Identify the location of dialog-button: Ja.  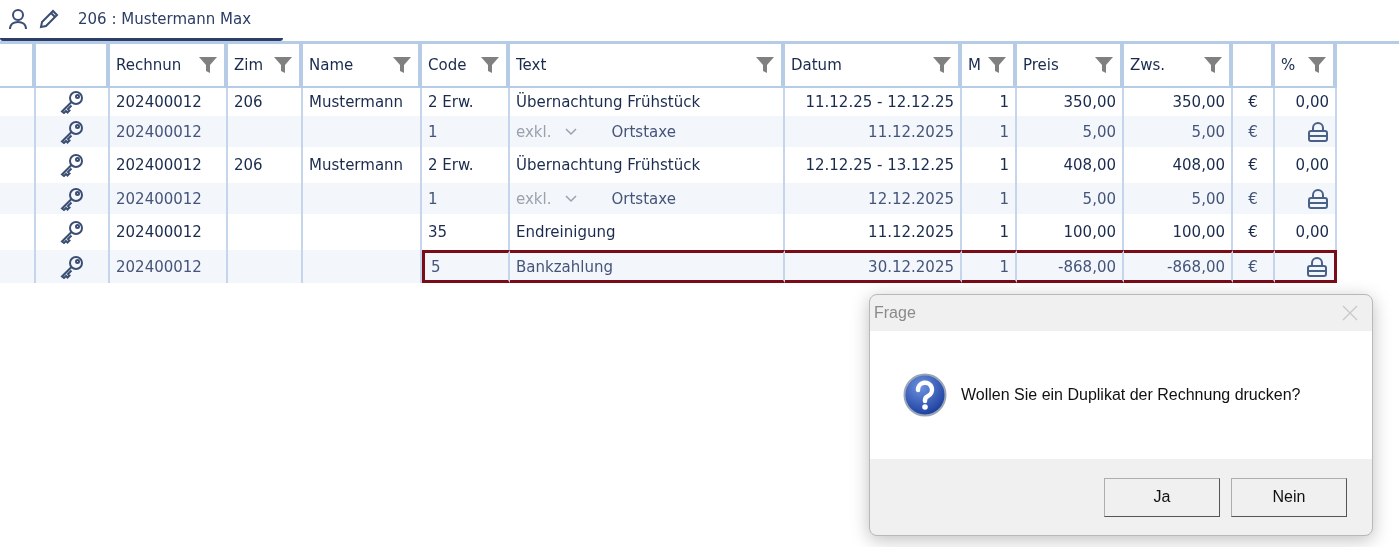
(1162, 497).